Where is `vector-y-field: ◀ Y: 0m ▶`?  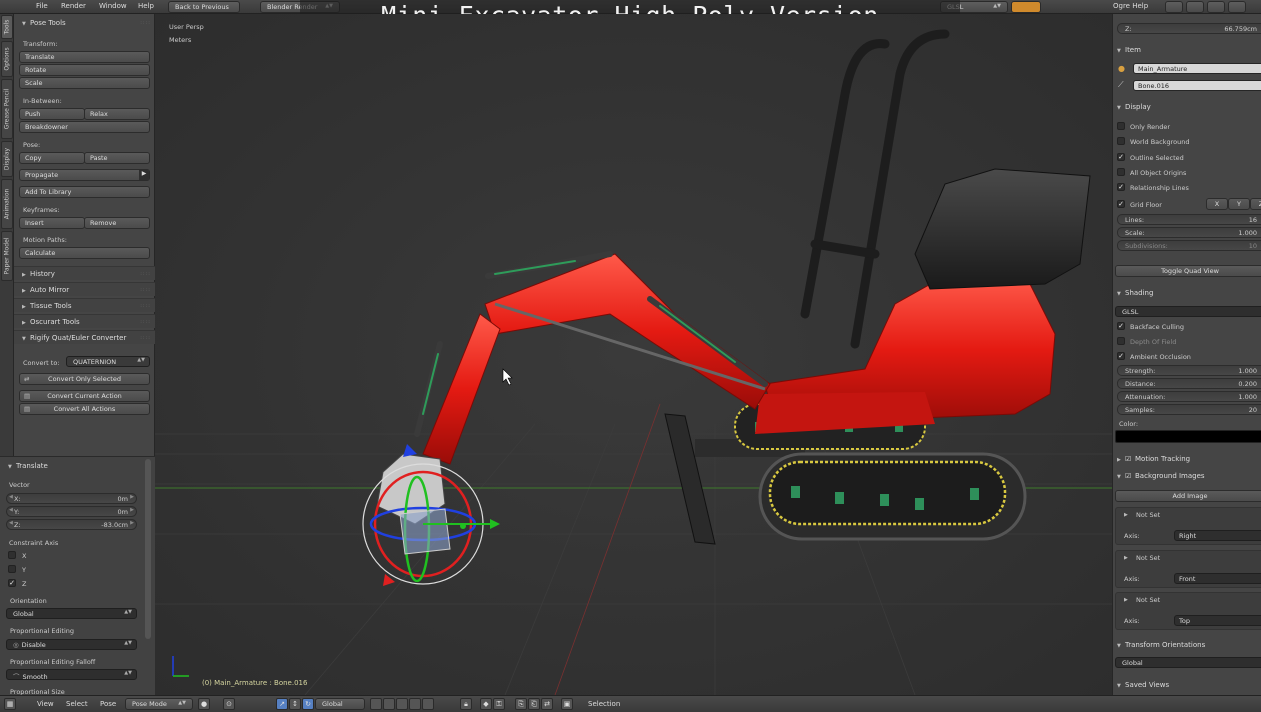 vector-y-field: ◀ Y: 0m ▶ is located at coordinates (71, 511).